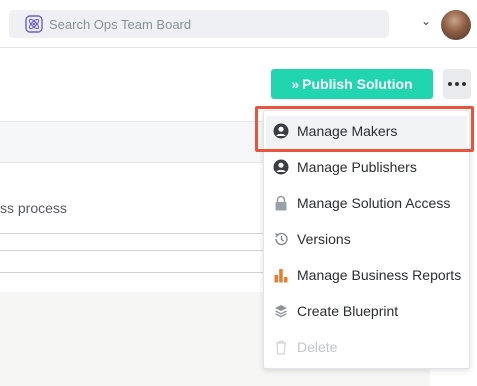  What do you see at coordinates (199, 24) in the screenshot?
I see `search-bar: Search Ops Team Board` at bounding box center [199, 24].